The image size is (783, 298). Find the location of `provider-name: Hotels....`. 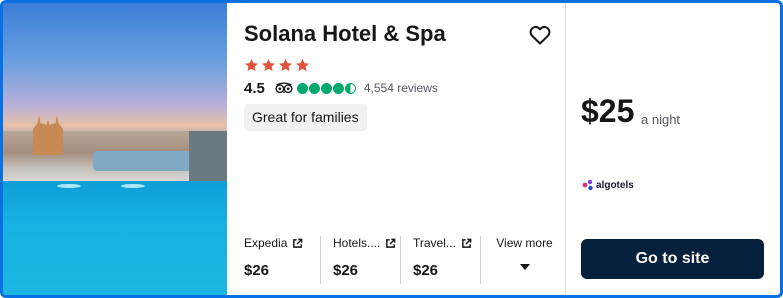

provider-name: Hotels.... is located at coordinates (357, 243).